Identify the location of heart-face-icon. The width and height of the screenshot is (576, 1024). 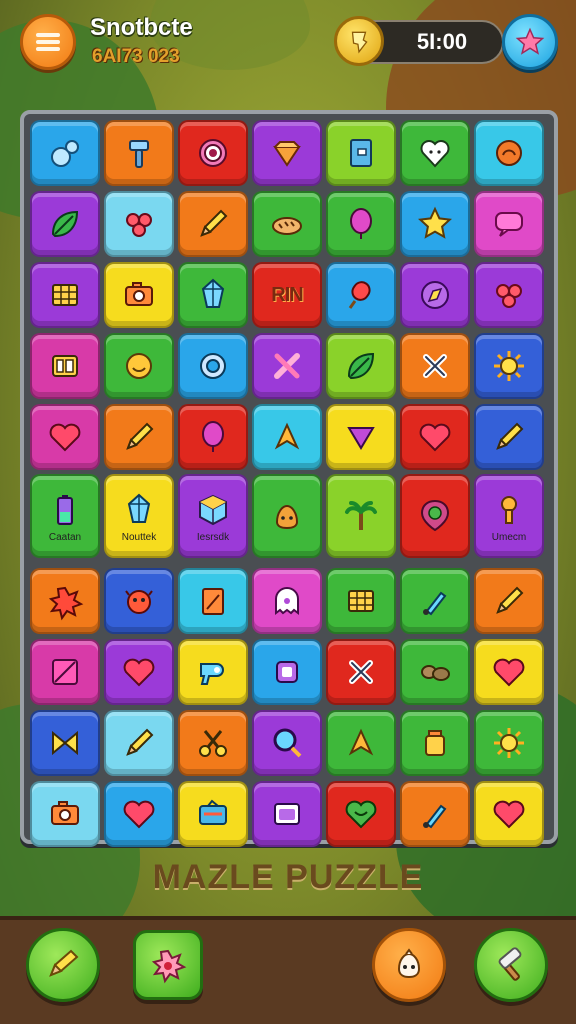
(435, 154).